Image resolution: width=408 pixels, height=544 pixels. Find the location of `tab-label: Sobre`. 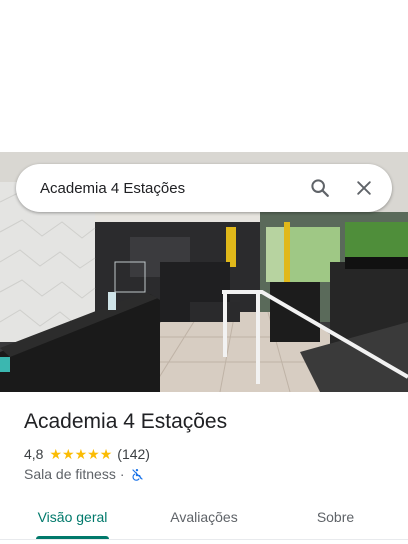

tab-label: Sobre is located at coordinates (335, 517).